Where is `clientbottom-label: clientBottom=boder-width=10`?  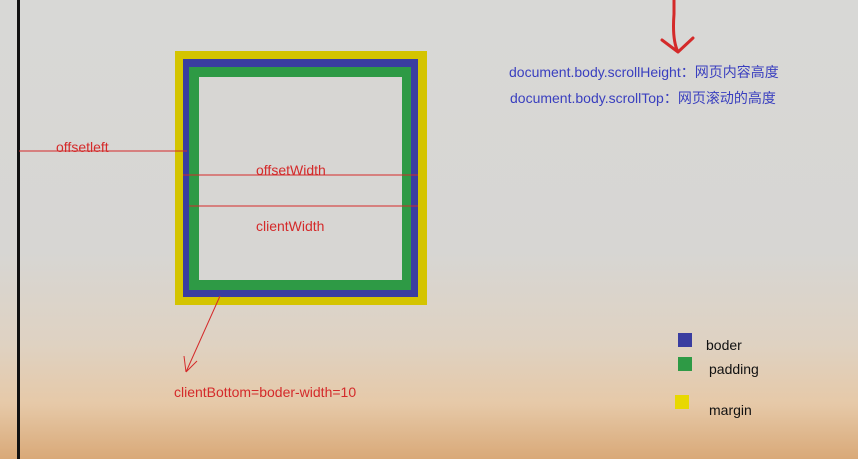
clientbottom-label: clientBottom=boder-width=10 is located at coordinates (265, 392).